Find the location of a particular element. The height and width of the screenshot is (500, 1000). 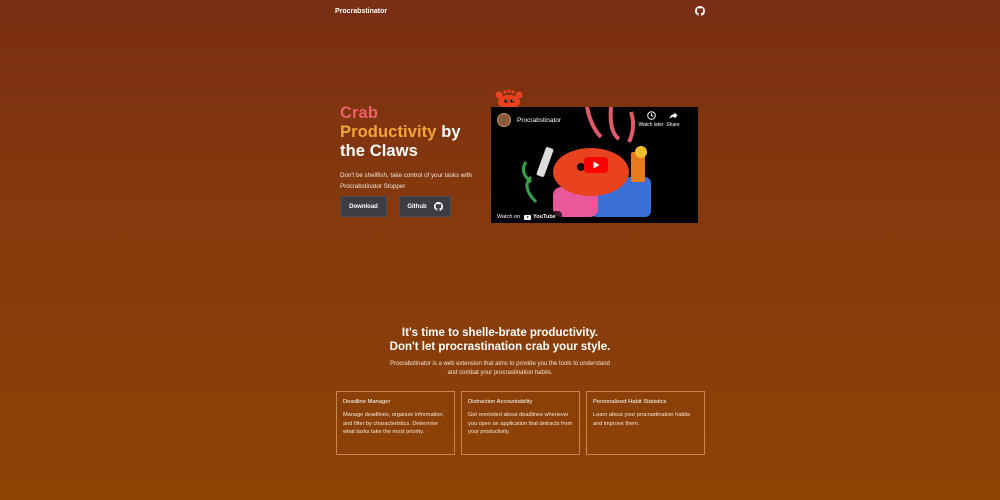

features-heading-line1: It's time to shelle-brate productivity. is located at coordinates (500, 333).